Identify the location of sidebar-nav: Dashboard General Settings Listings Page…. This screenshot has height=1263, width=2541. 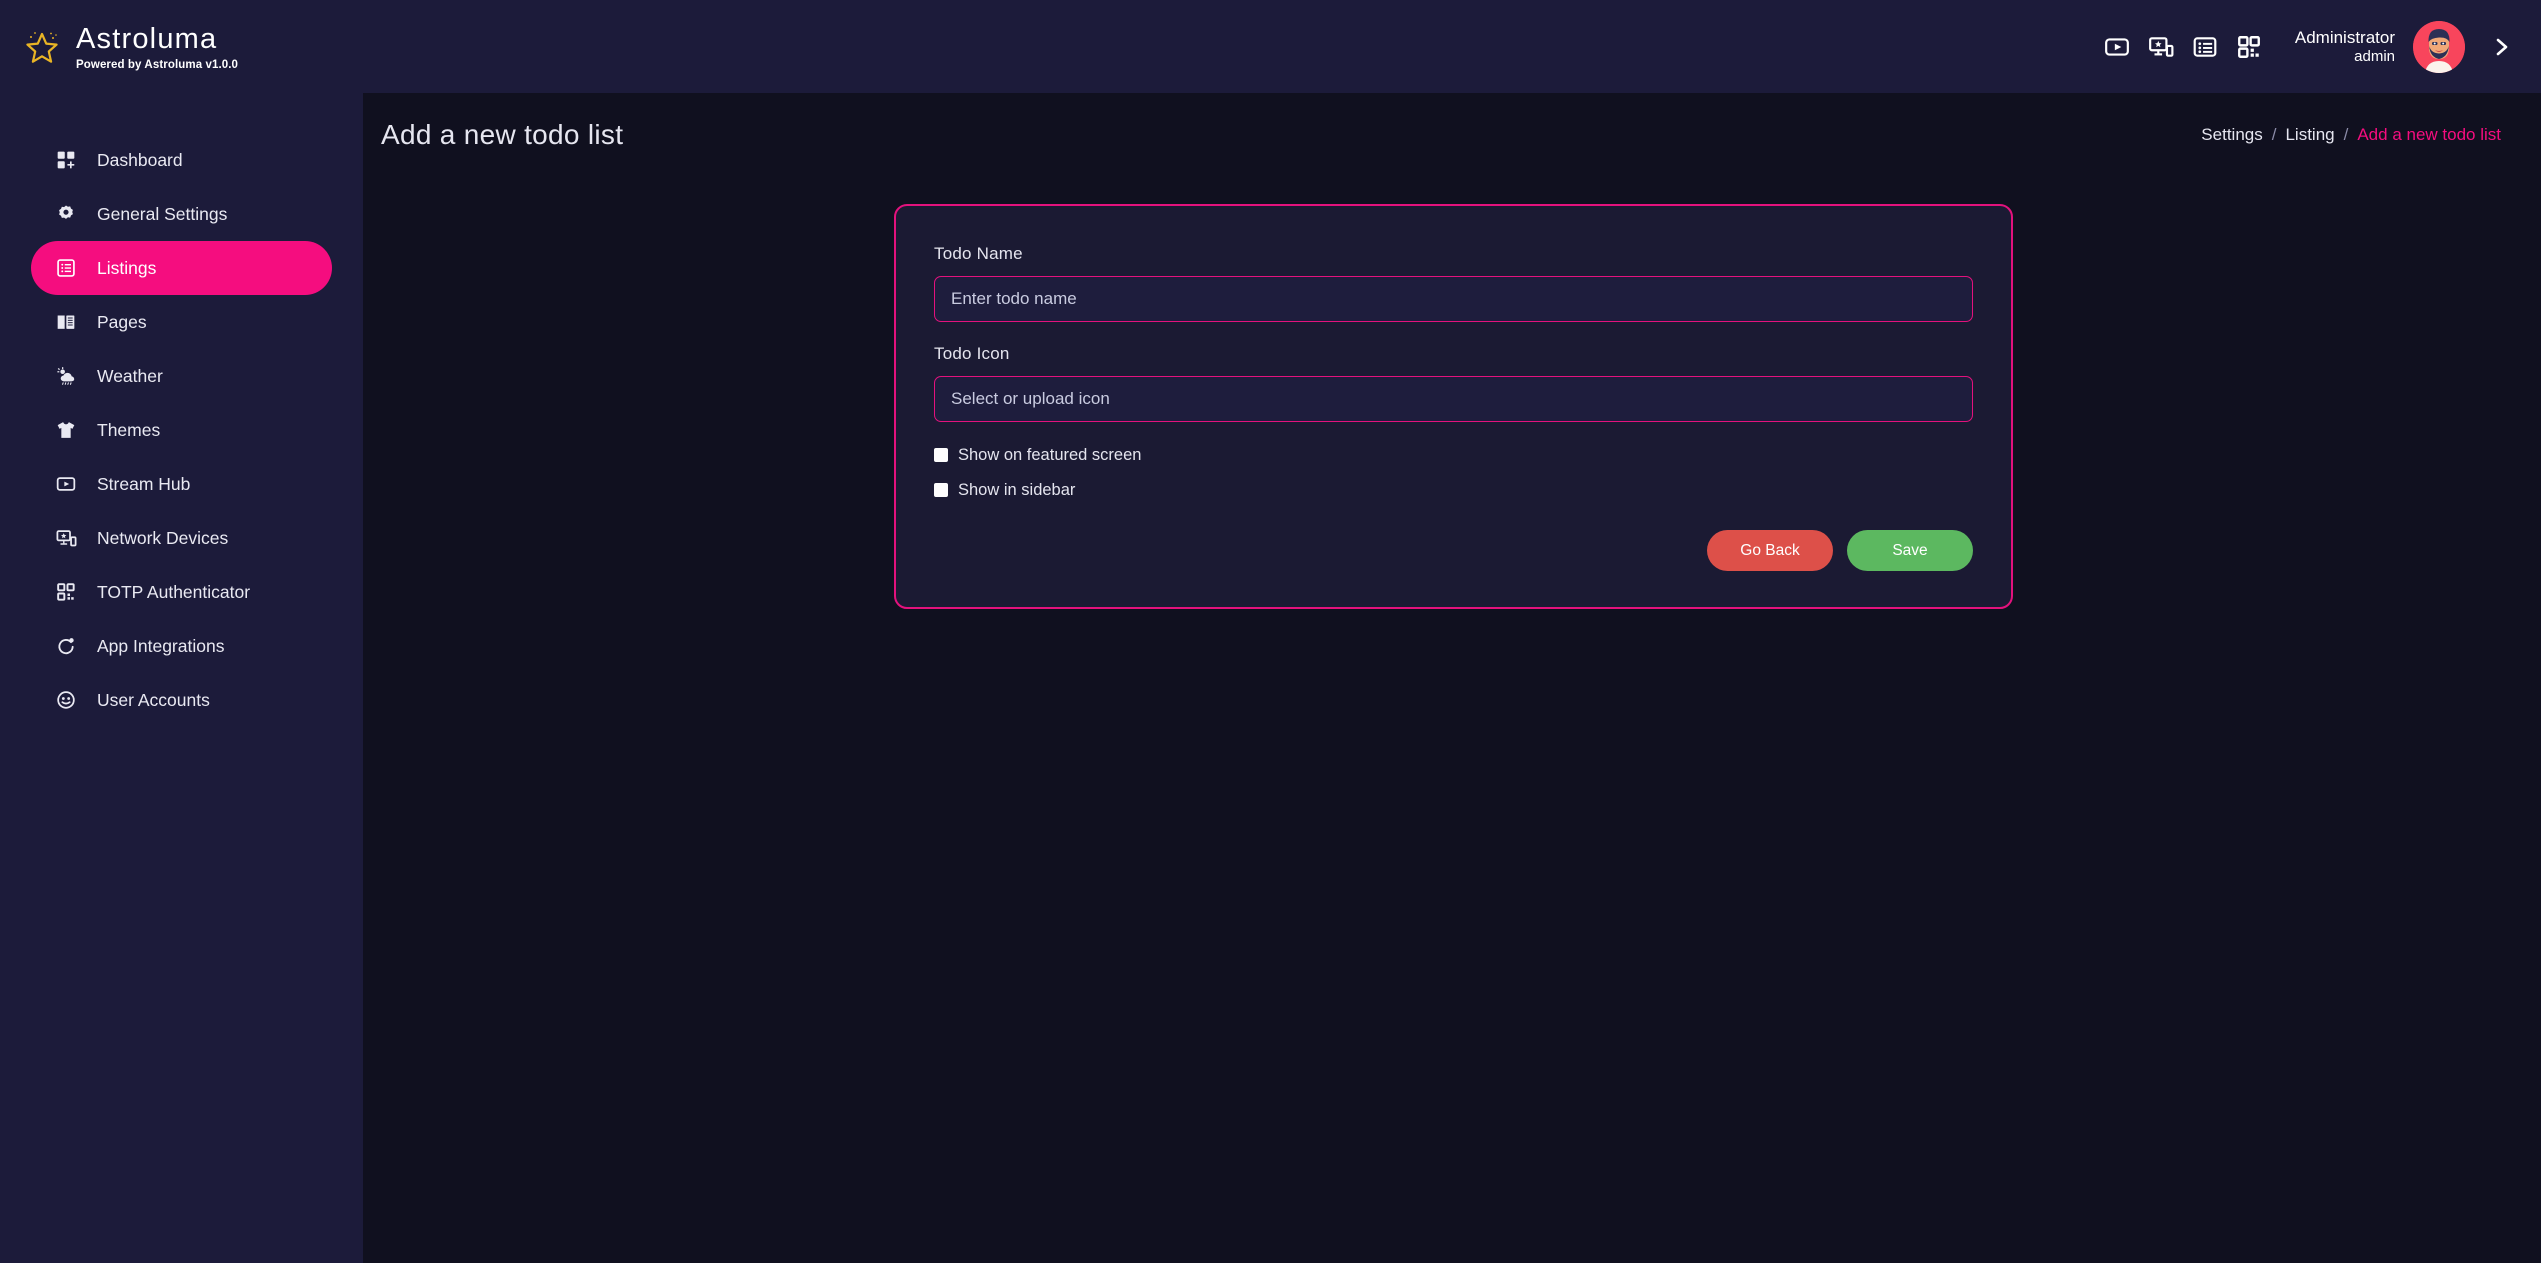
(181, 410).